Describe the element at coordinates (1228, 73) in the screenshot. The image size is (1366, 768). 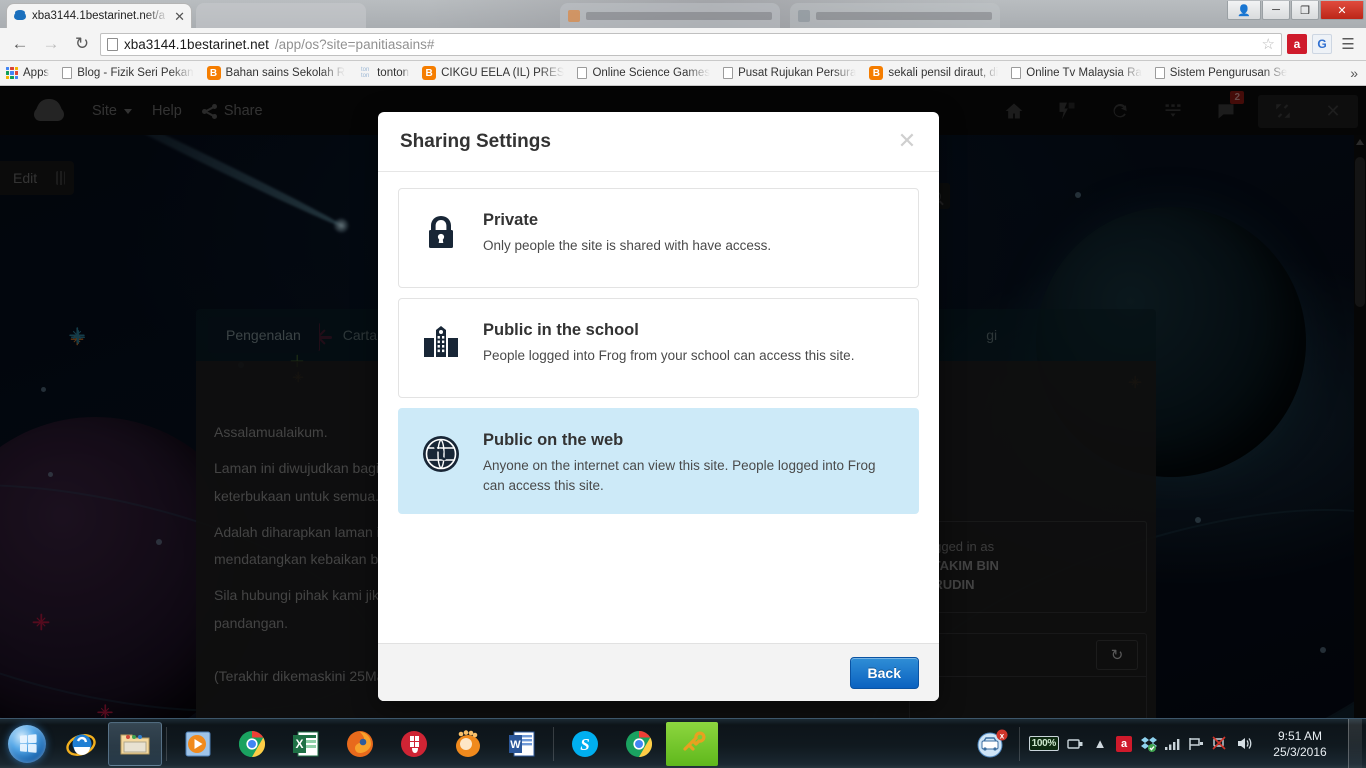
I see `bookmark-label: Sistem Pengurusan Se` at that location.